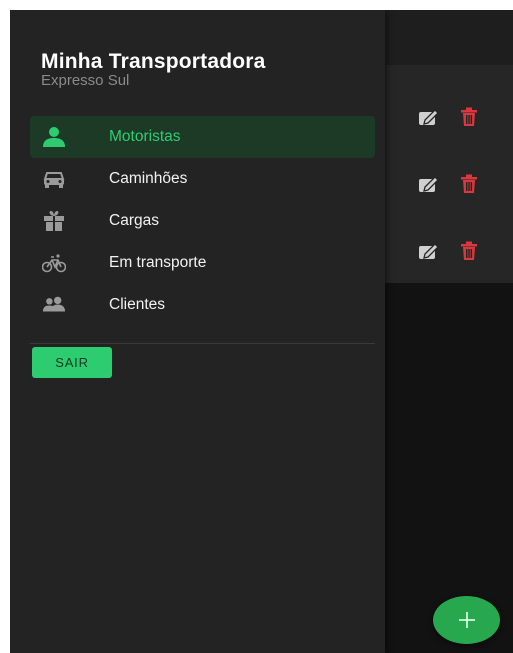 The image size is (513, 653). Describe the element at coordinates (202, 221) in the screenshot. I see `nav-item-cargas: Cargas` at that location.